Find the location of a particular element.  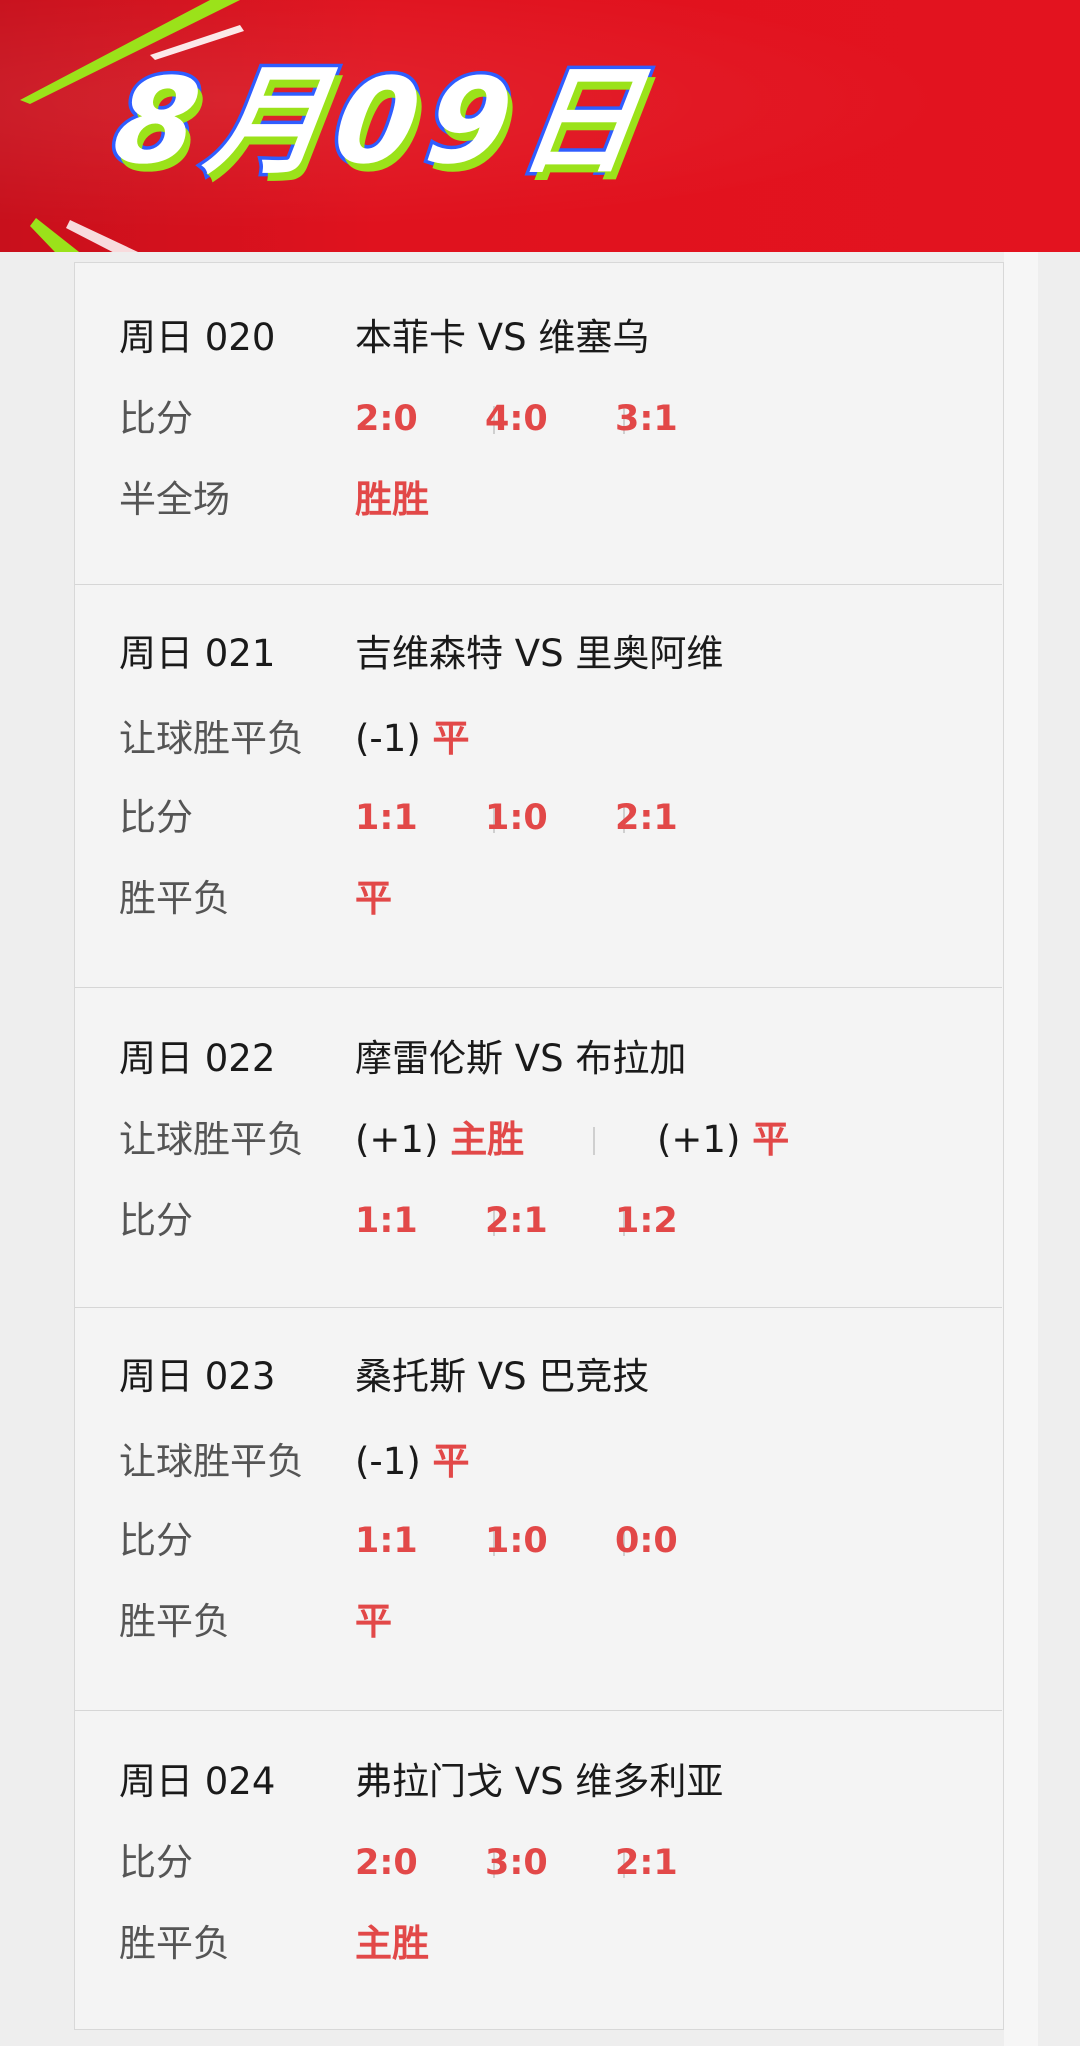

handicap-pick: (+1) 主胜 is located at coordinates (439, 1140).